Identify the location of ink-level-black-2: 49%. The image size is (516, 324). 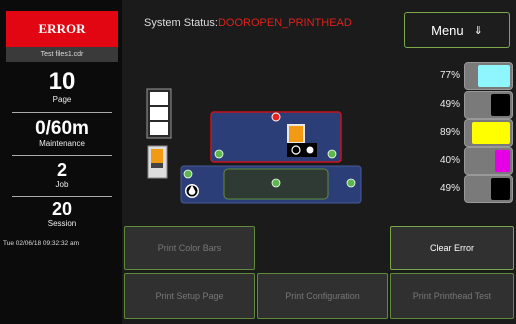
(466, 189).